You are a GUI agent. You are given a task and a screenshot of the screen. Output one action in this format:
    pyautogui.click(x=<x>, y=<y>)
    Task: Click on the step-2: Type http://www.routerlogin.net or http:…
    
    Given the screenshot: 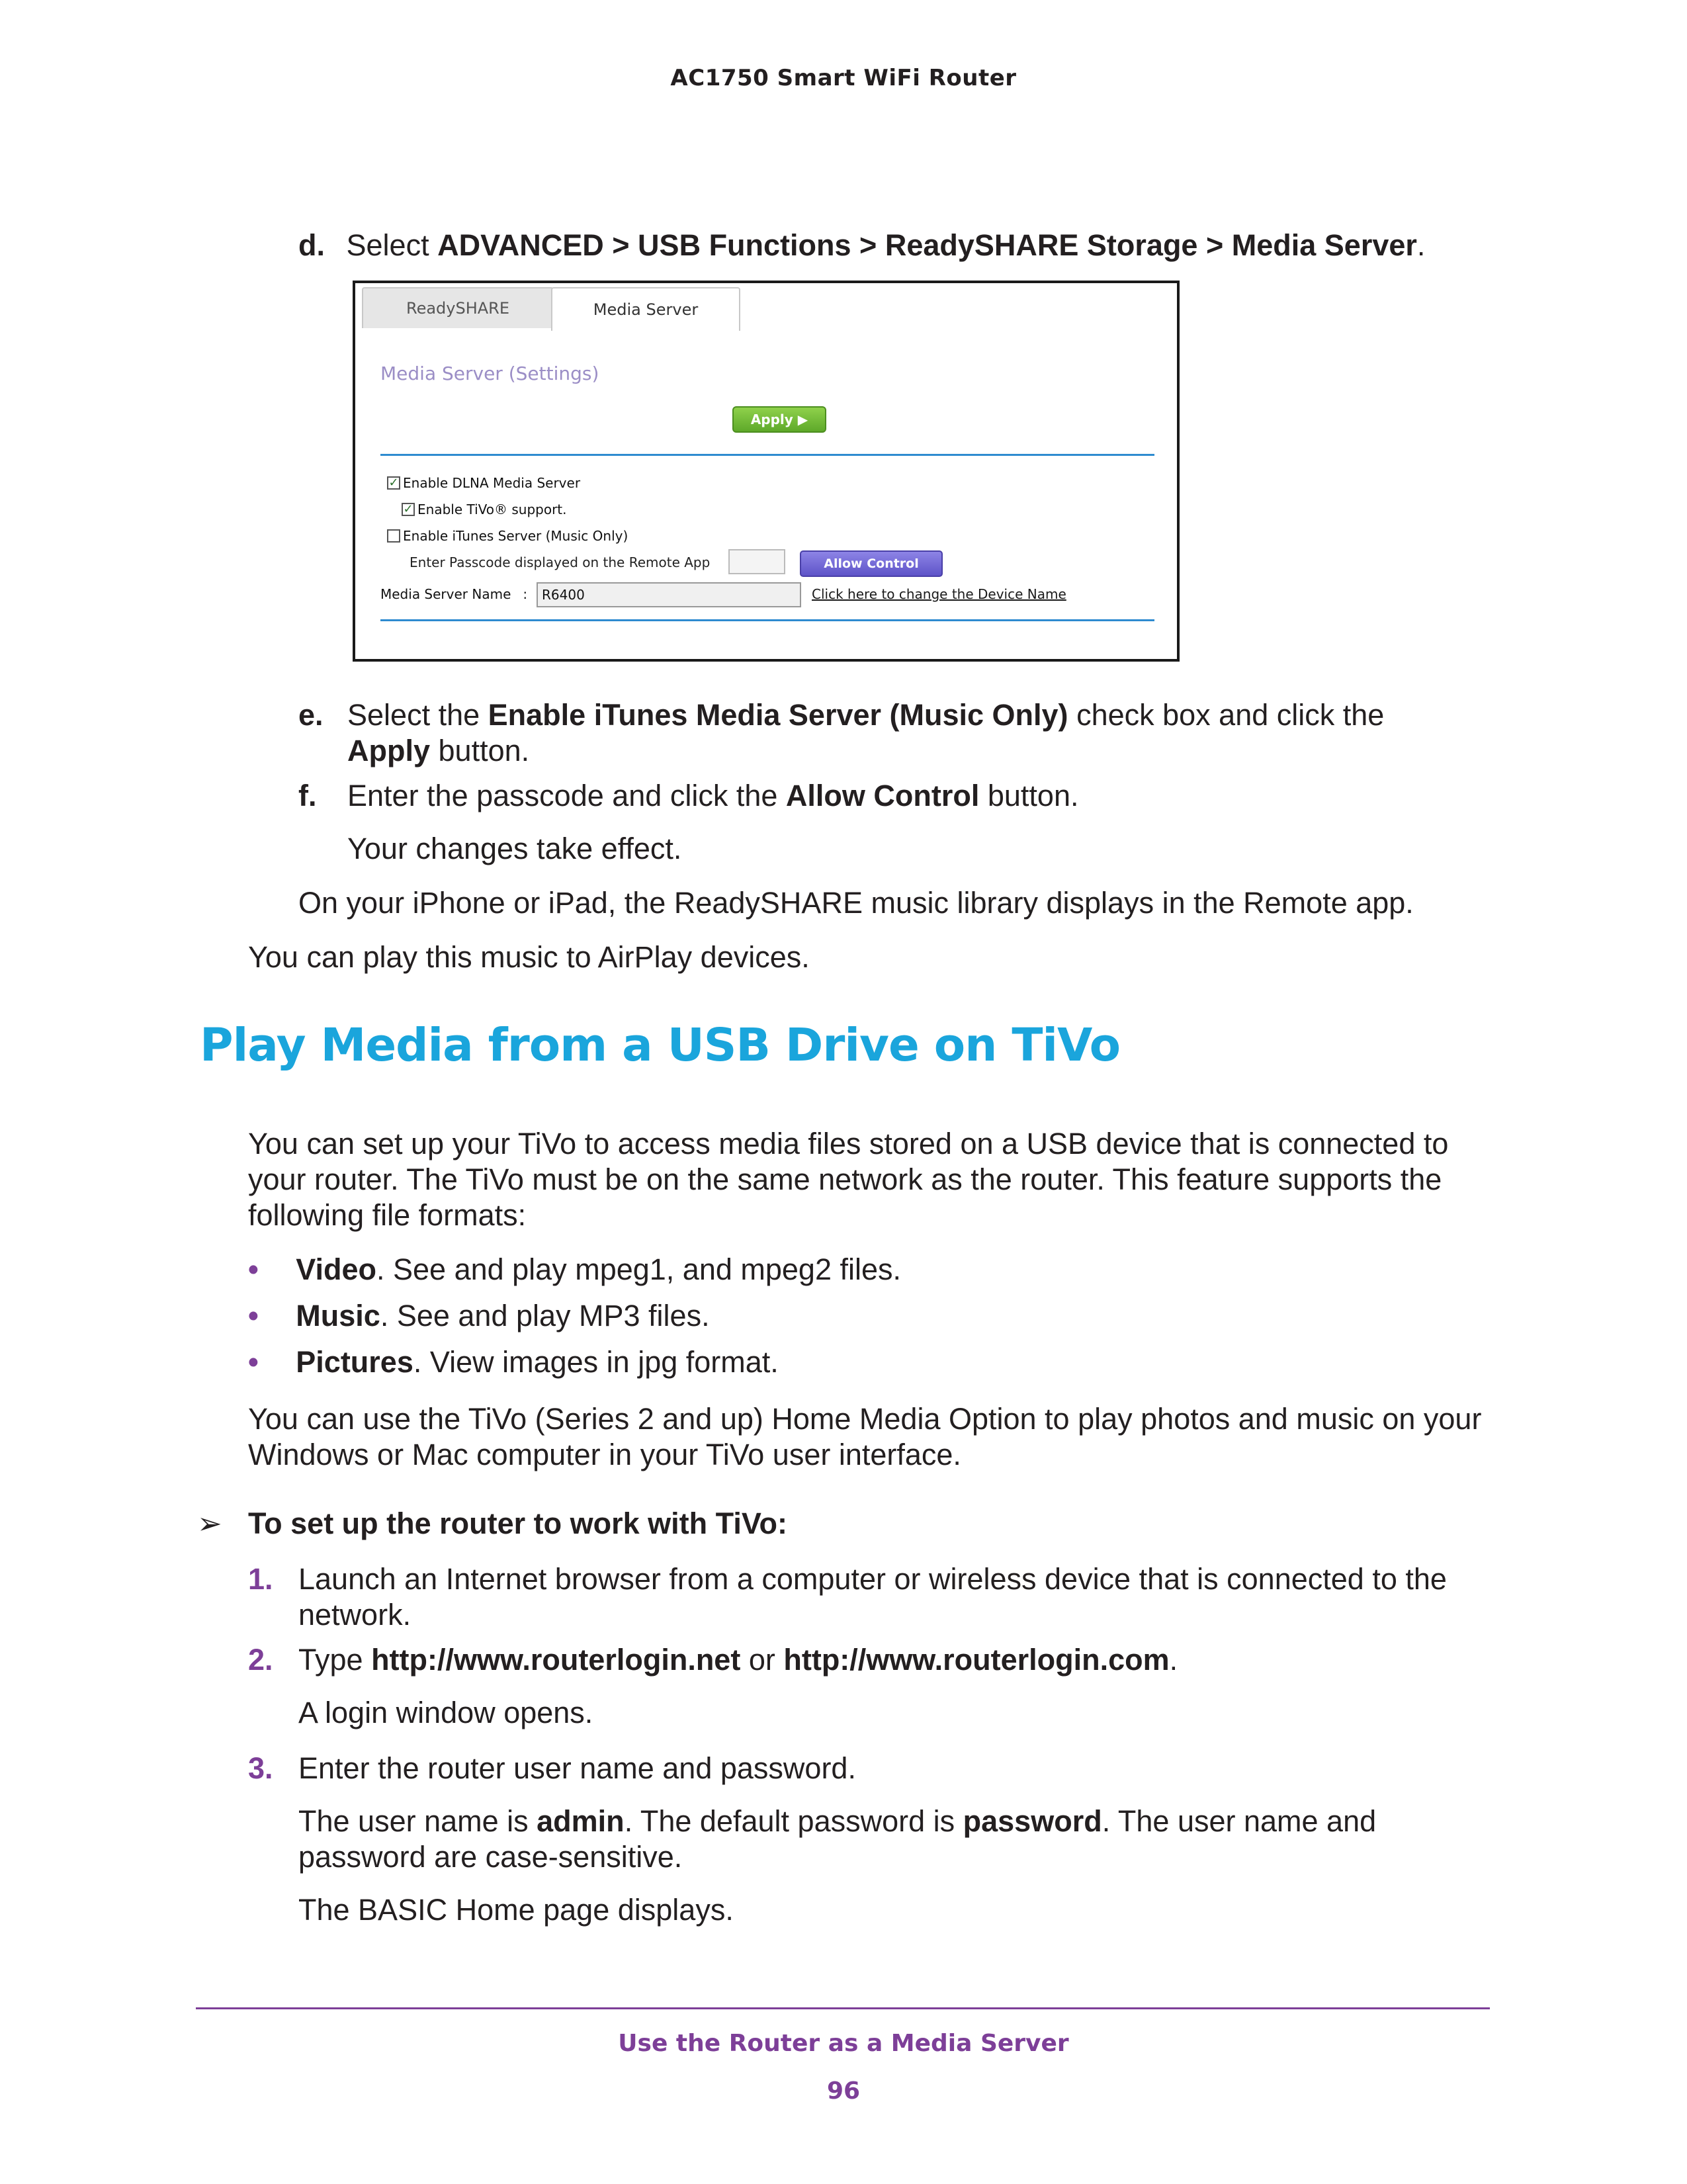 What is the action you would take?
    pyautogui.click(x=738, y=1660)
    